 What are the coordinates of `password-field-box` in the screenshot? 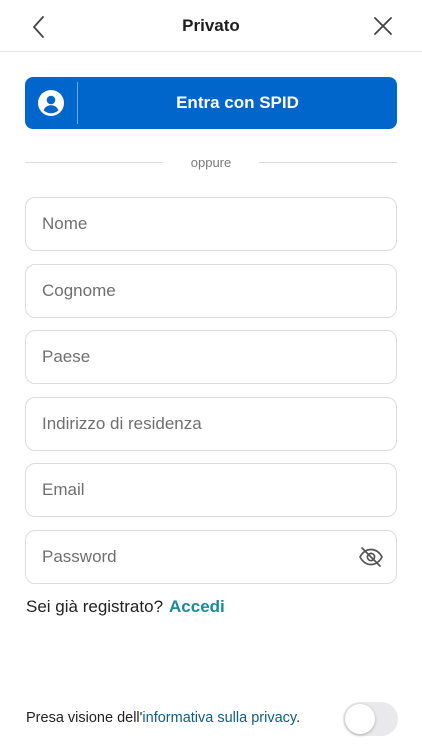 It's located at (211, 557).